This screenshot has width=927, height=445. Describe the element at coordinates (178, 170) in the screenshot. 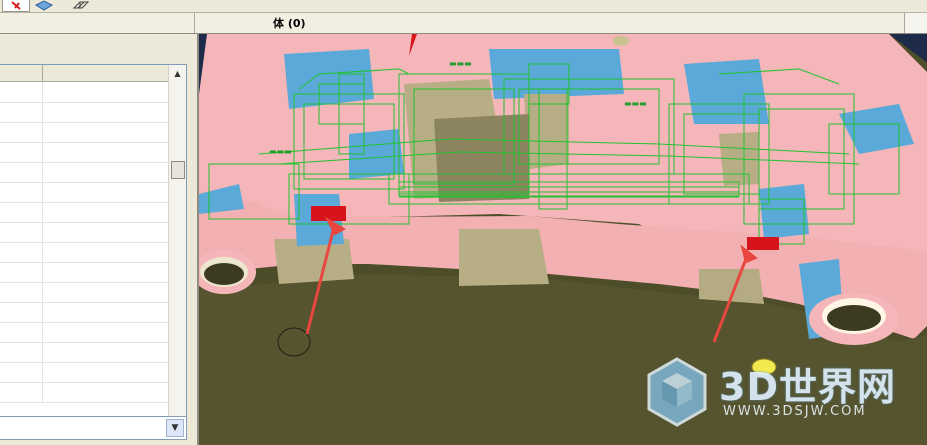

I see `scroll-thumb` at that location.